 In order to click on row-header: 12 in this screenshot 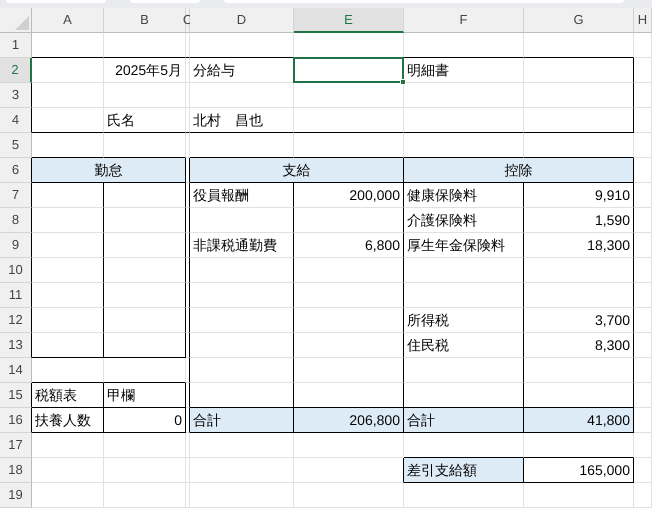, I will do `click(16, 320)`.